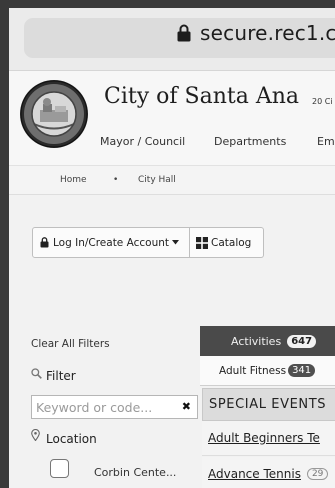 This screenshot has width=335, height=488. What do you see at coordinates (35, 435) in the screenshot?
I see `map-pin-icon` at bounding box center [35, 435].